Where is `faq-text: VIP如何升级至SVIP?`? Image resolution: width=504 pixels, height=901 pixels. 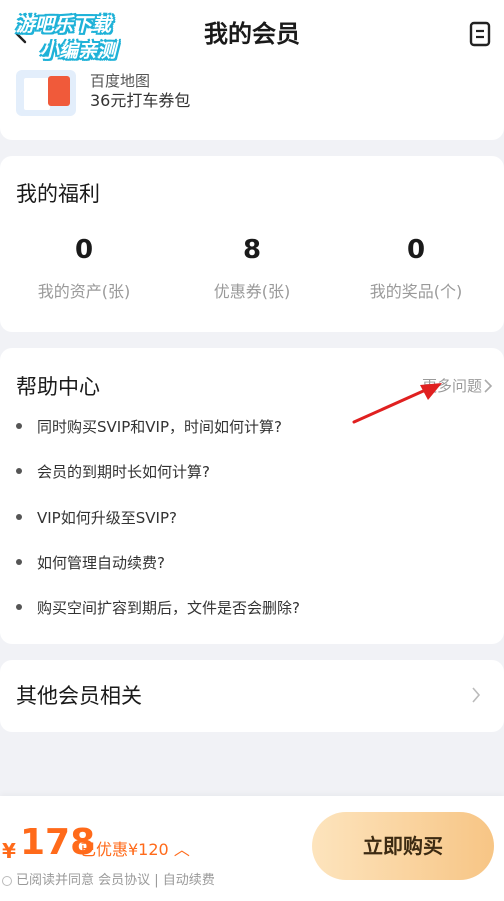 faq-text: VIP如何升级至SVIP? is located at coordinates (107, 518).